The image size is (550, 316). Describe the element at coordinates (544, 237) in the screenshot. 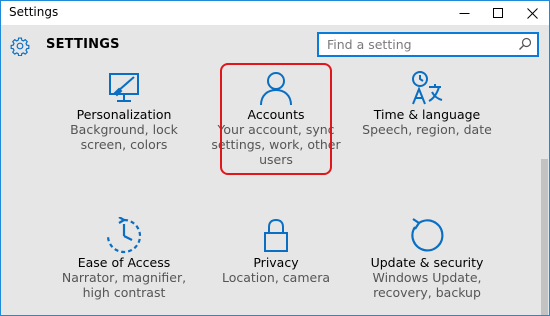

I see `scrollbar-thumb` at that location.